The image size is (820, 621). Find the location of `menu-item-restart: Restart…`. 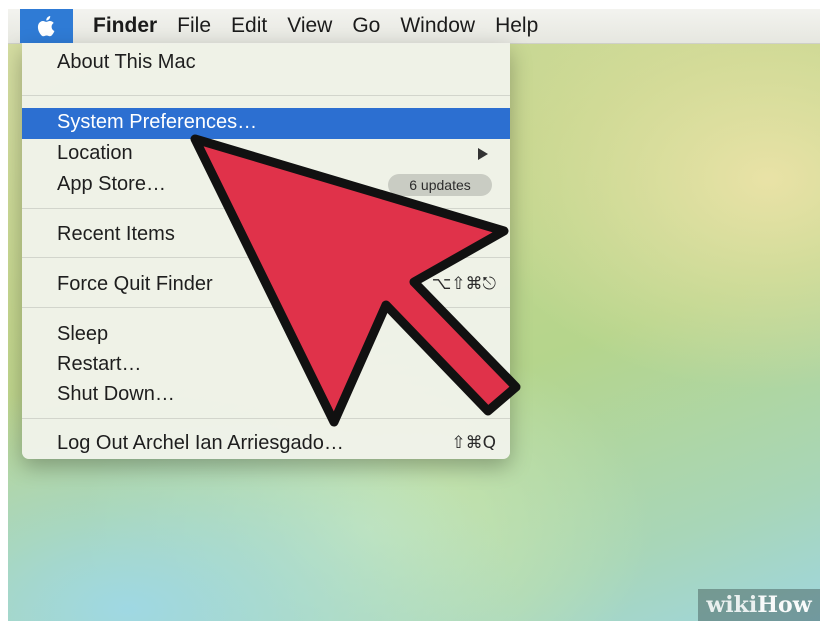

menu-item-restart: Restart… is located at coordinates (266, 365).